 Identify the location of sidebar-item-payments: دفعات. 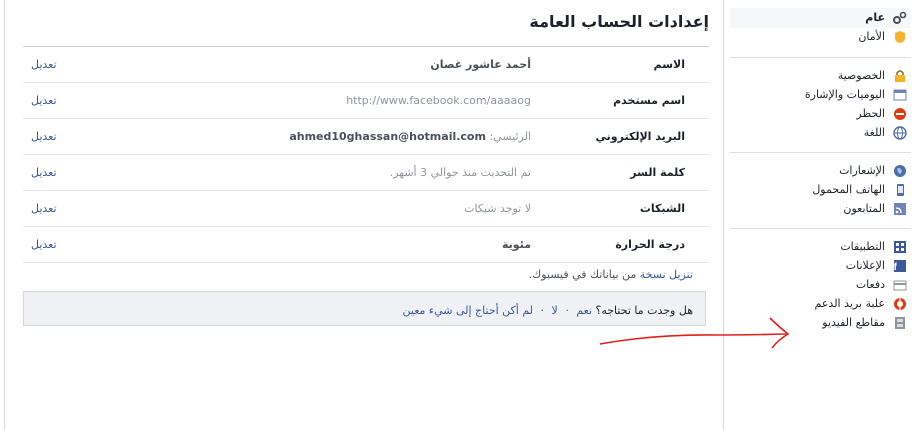
(881, 285).